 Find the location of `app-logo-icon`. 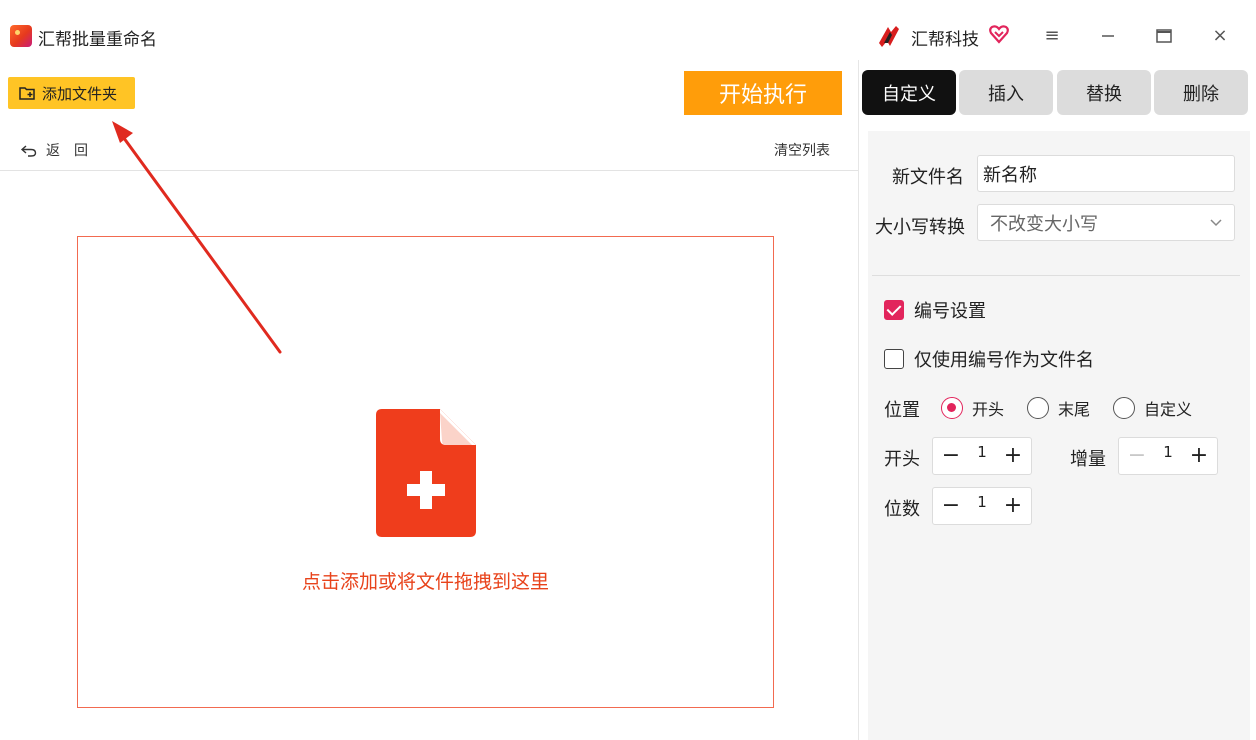

app-logo-icon is located at coordinates (21, 36).